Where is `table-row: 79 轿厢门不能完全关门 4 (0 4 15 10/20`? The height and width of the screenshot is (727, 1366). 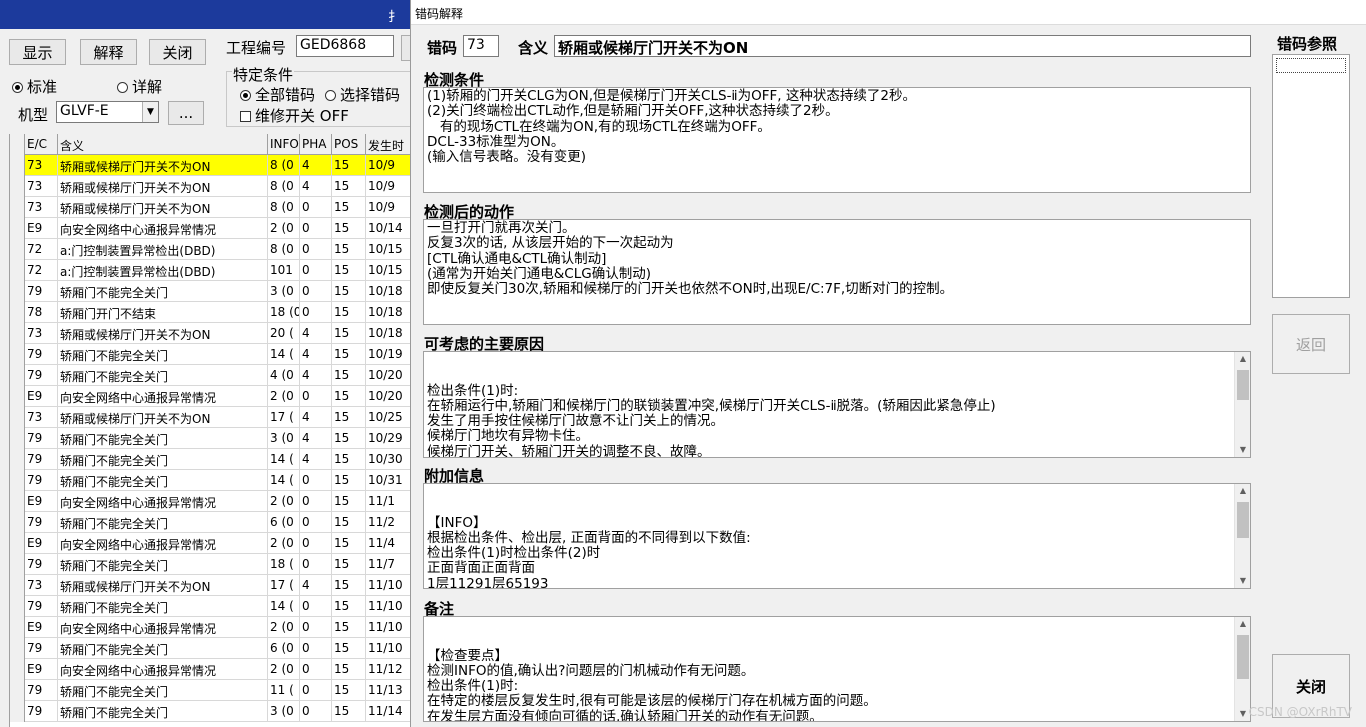 table-row: 79 轿厢门不能完全关门 4 (0 4 15 10/20 is located at coordinates (210, 375).